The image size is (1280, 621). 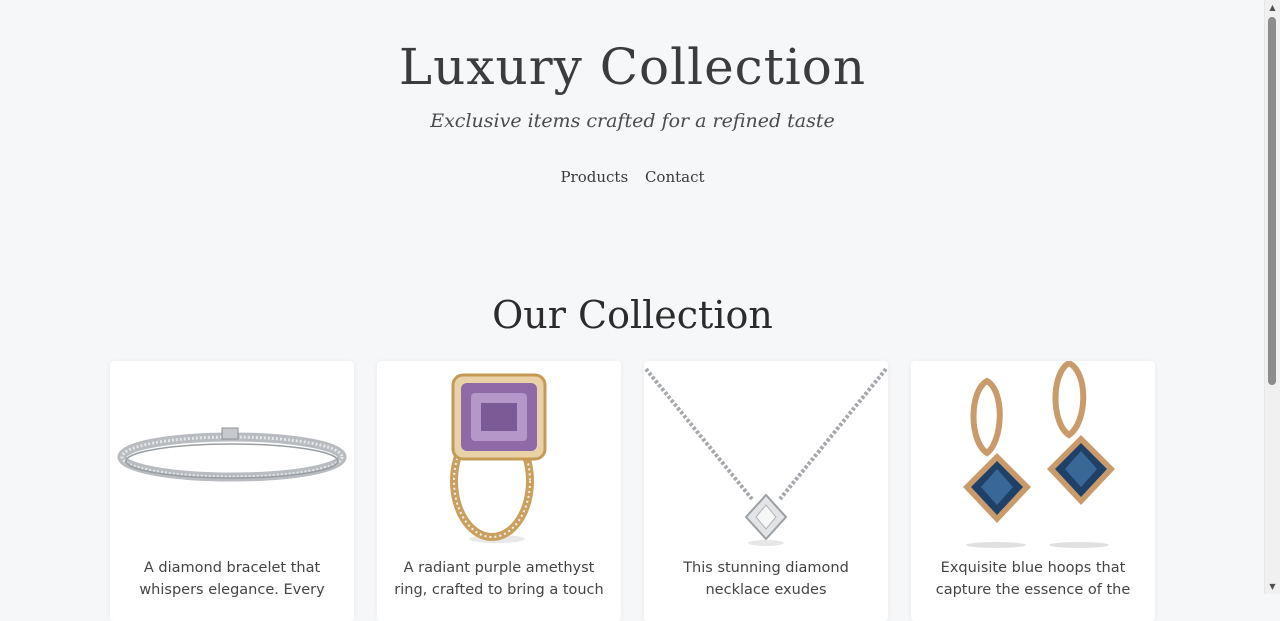 I want to click on product-description: This stunning diamond necklace exudes, so click(x=766, y=579).